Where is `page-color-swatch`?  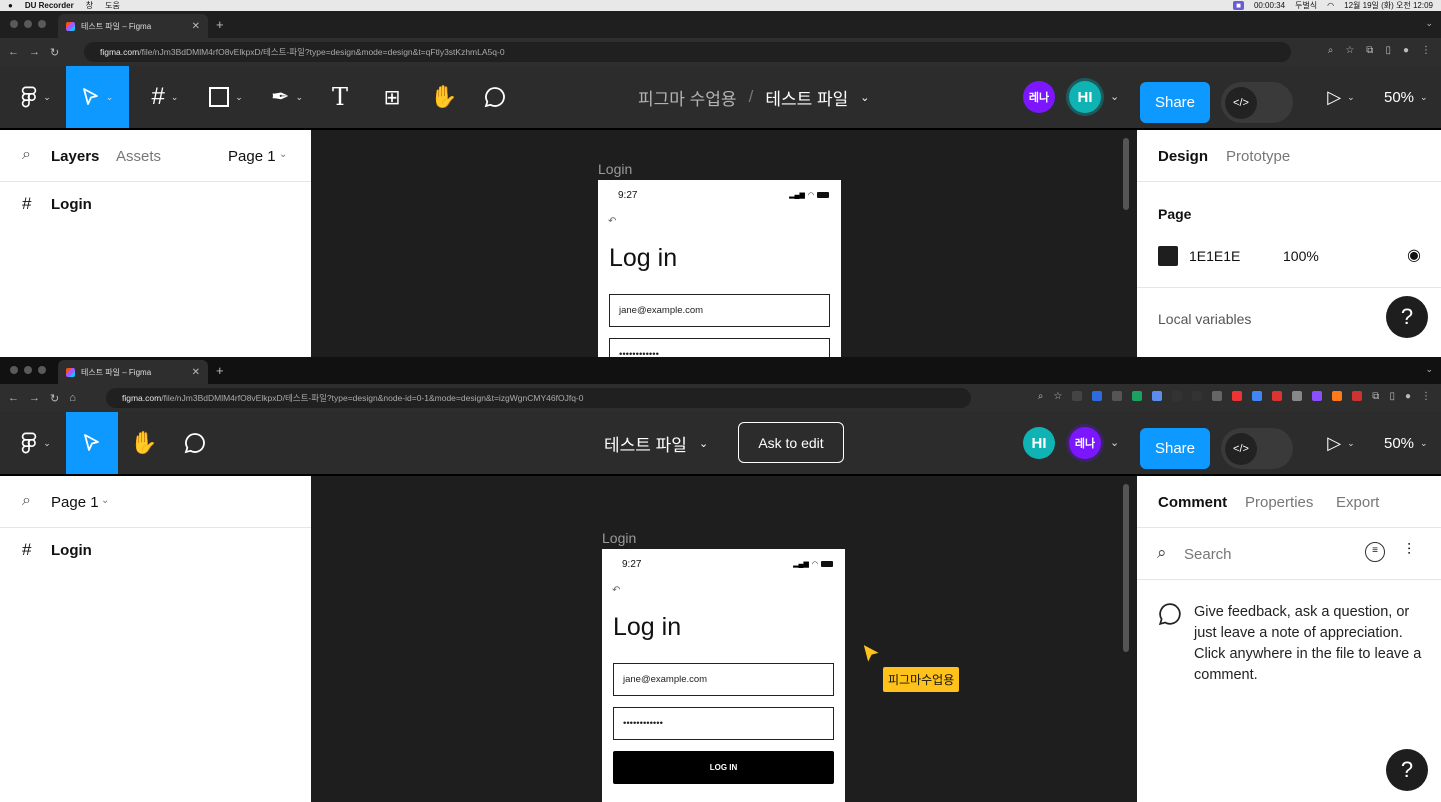 page-color-swatch is located at coordinates (1168, 256).